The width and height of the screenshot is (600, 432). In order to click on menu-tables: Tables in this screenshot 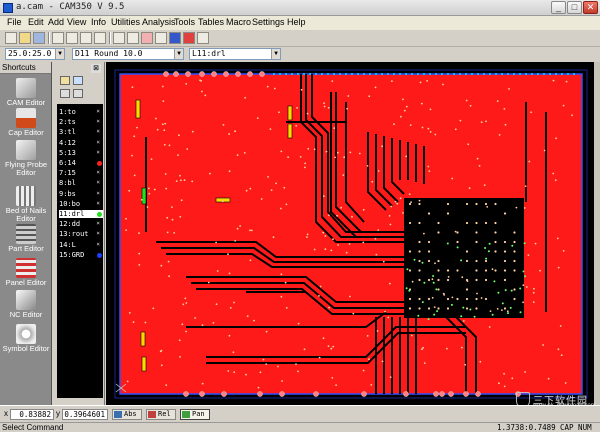, I will do `click(211, 22)`.